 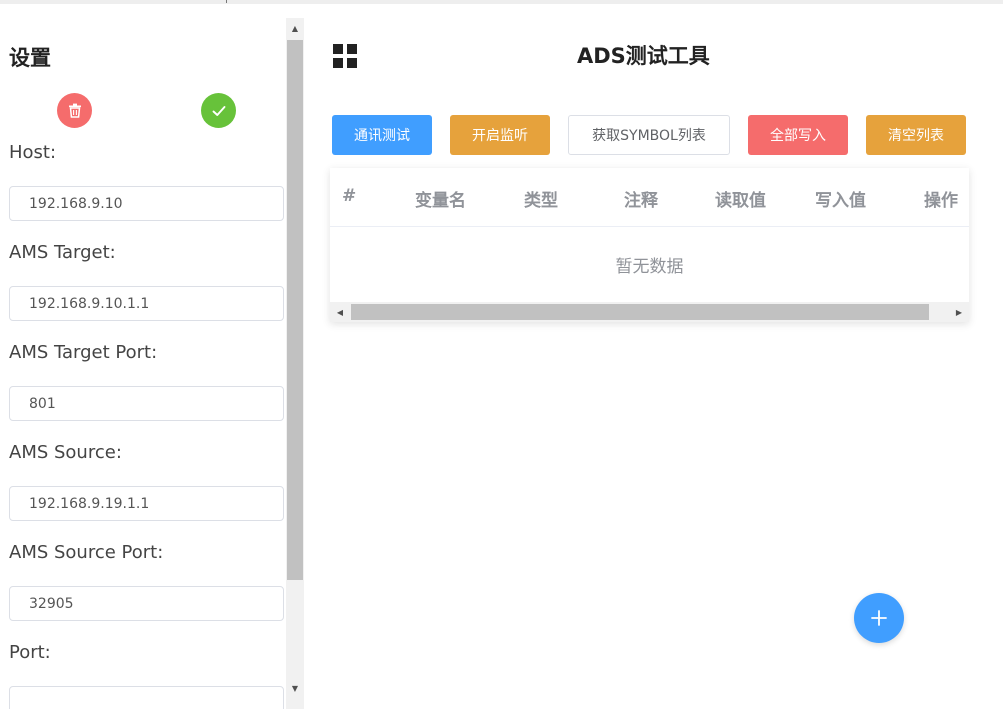 I want to click on get-symbol-list-button: 获取SYMBOL列表, so click(x=649, y=135).